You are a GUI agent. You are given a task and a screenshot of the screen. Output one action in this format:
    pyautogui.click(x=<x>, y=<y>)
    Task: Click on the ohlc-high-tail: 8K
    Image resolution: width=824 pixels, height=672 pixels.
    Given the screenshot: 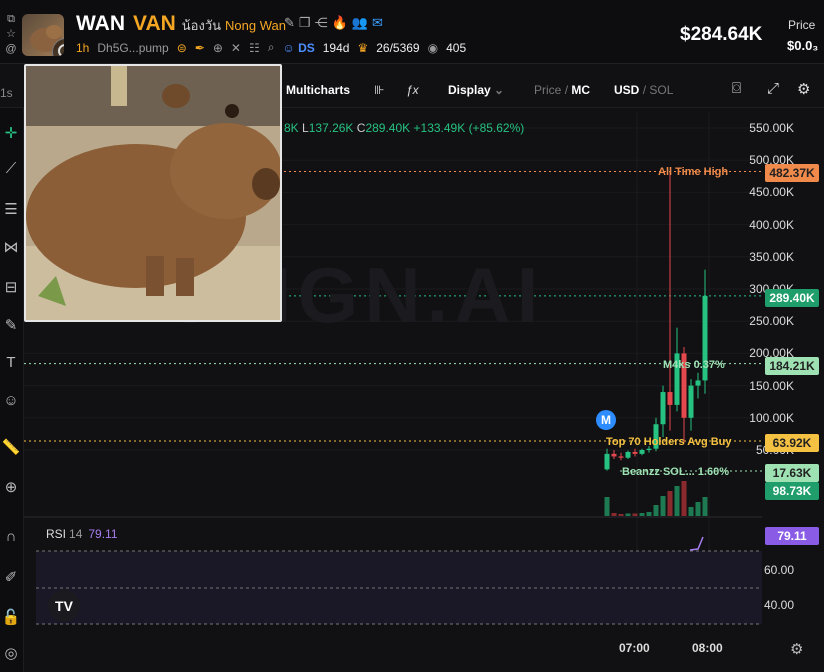 What is the action you would take?
    pyautogui.click(x=291, y=128)
    